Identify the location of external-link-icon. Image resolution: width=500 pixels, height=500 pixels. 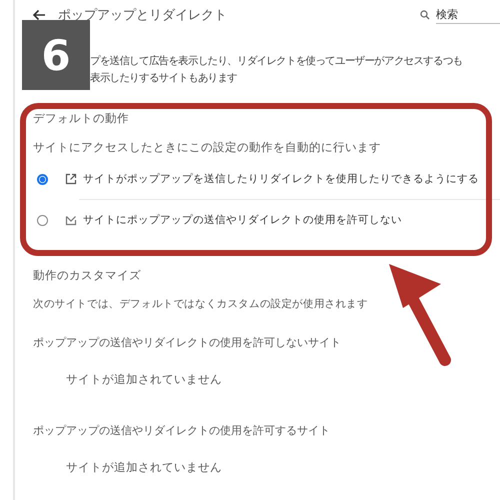
(71, 179).